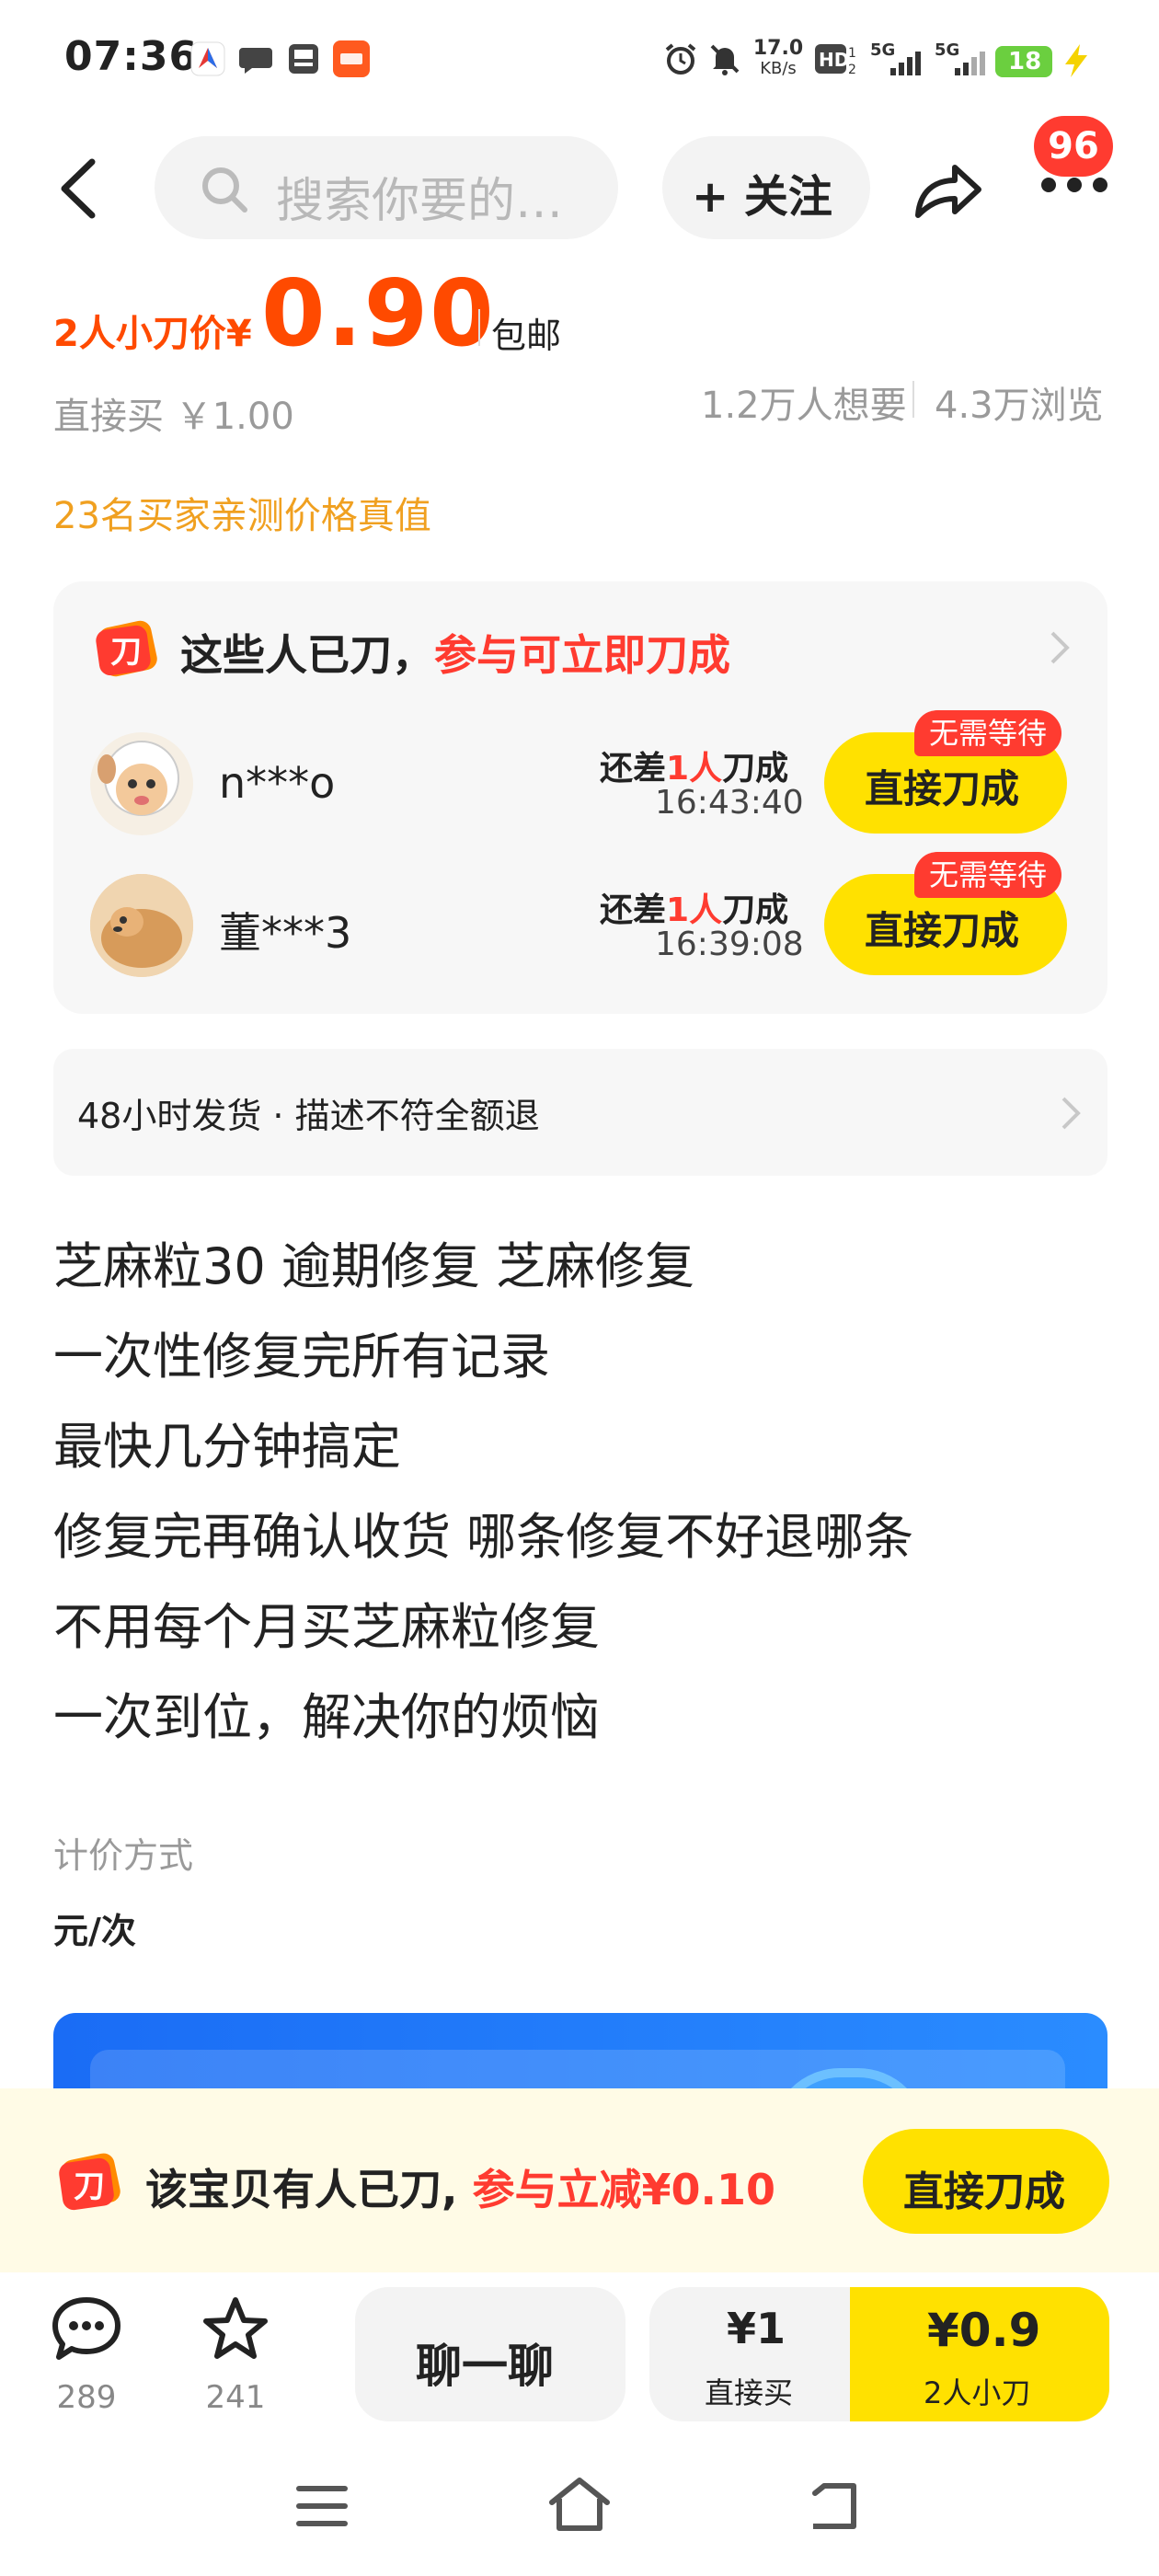 This screenshot has height=2576, width=1159. I want to click on svg-text: 1, so click(852, 53).